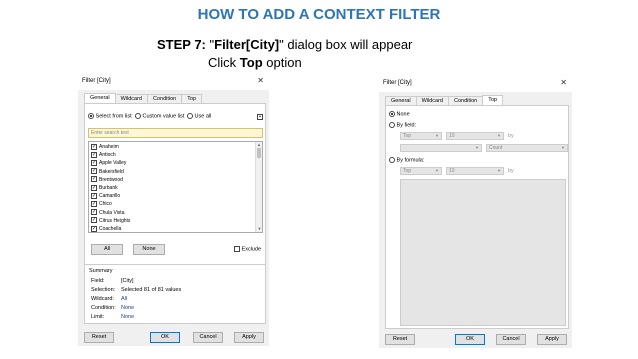  Describe the element at coordinates (258, 187) in the screenshot. I see `value-list-scrollbar: ▲ ▼` at that location.